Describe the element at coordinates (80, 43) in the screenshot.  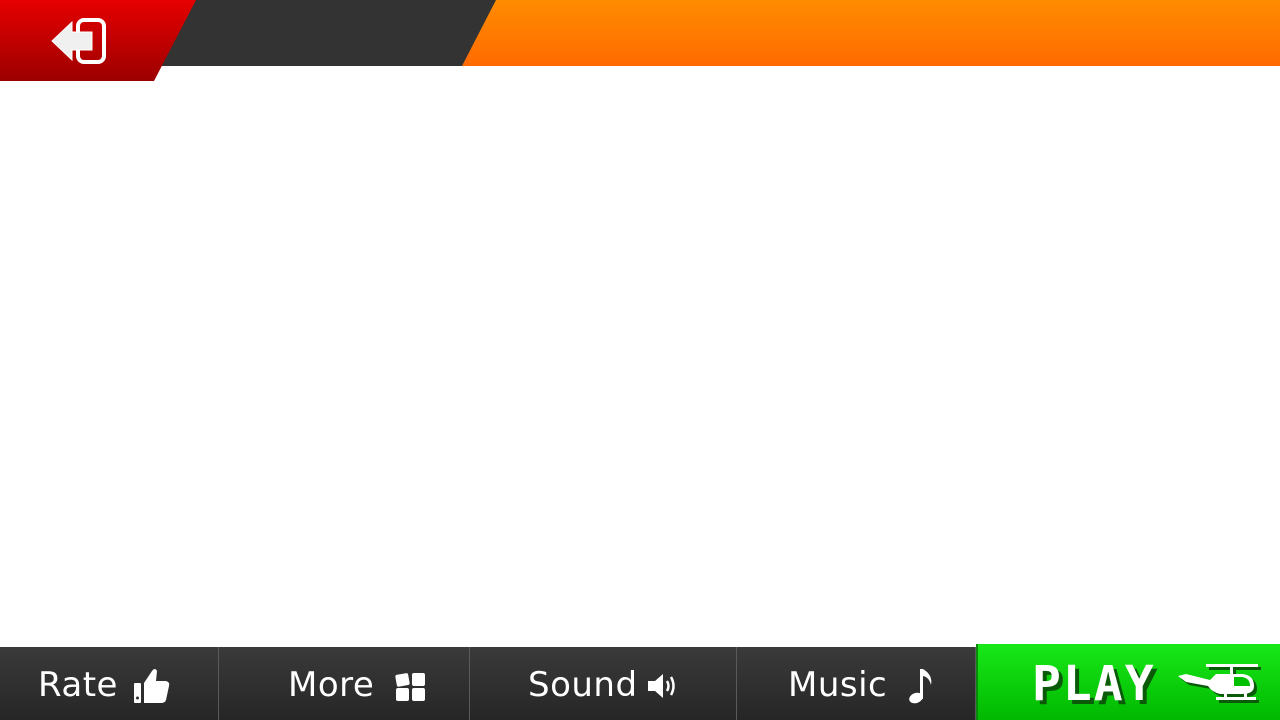
I see `exit-arrow-icon` at that location.